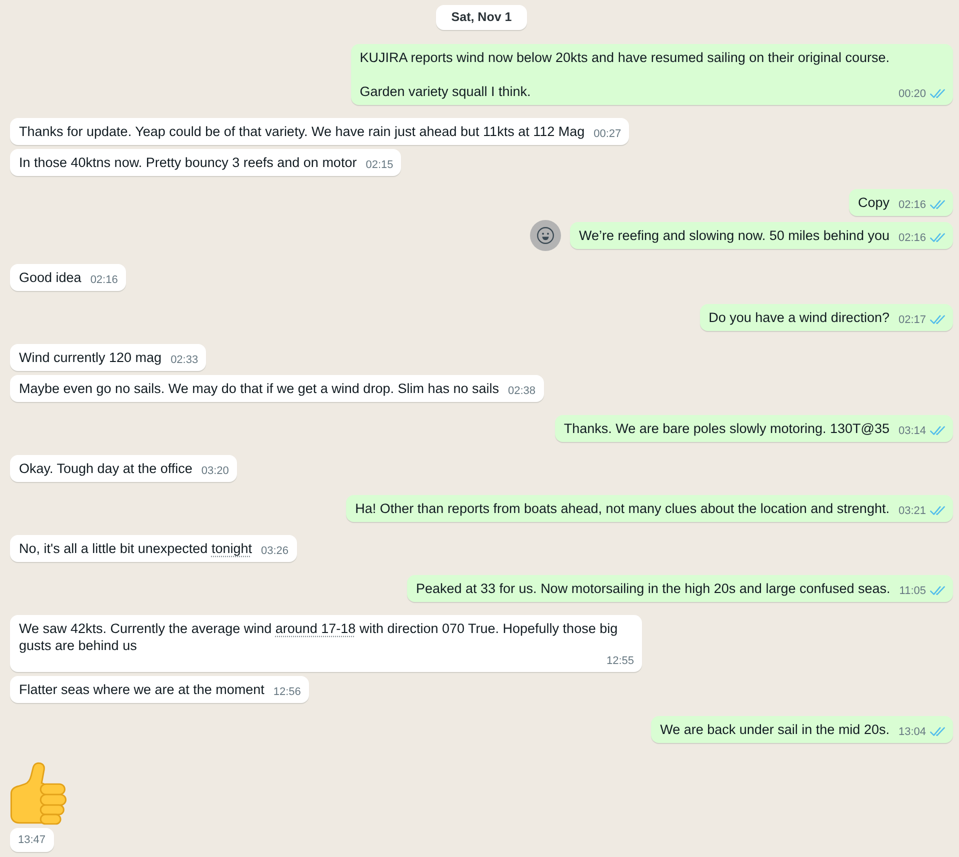  What do you see at coordinates (287, 692) in the screenshot?
I see `message-time: 12:56` at bounding box center [287, 692].